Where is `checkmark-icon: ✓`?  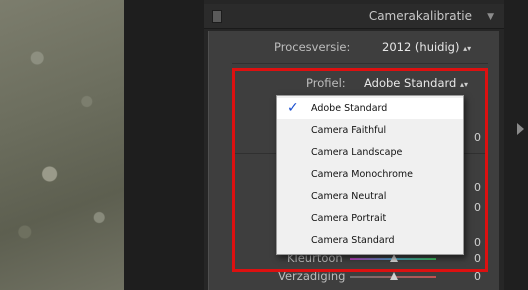 checkmark-icon: ✓ is located at coordinates (293, 108).